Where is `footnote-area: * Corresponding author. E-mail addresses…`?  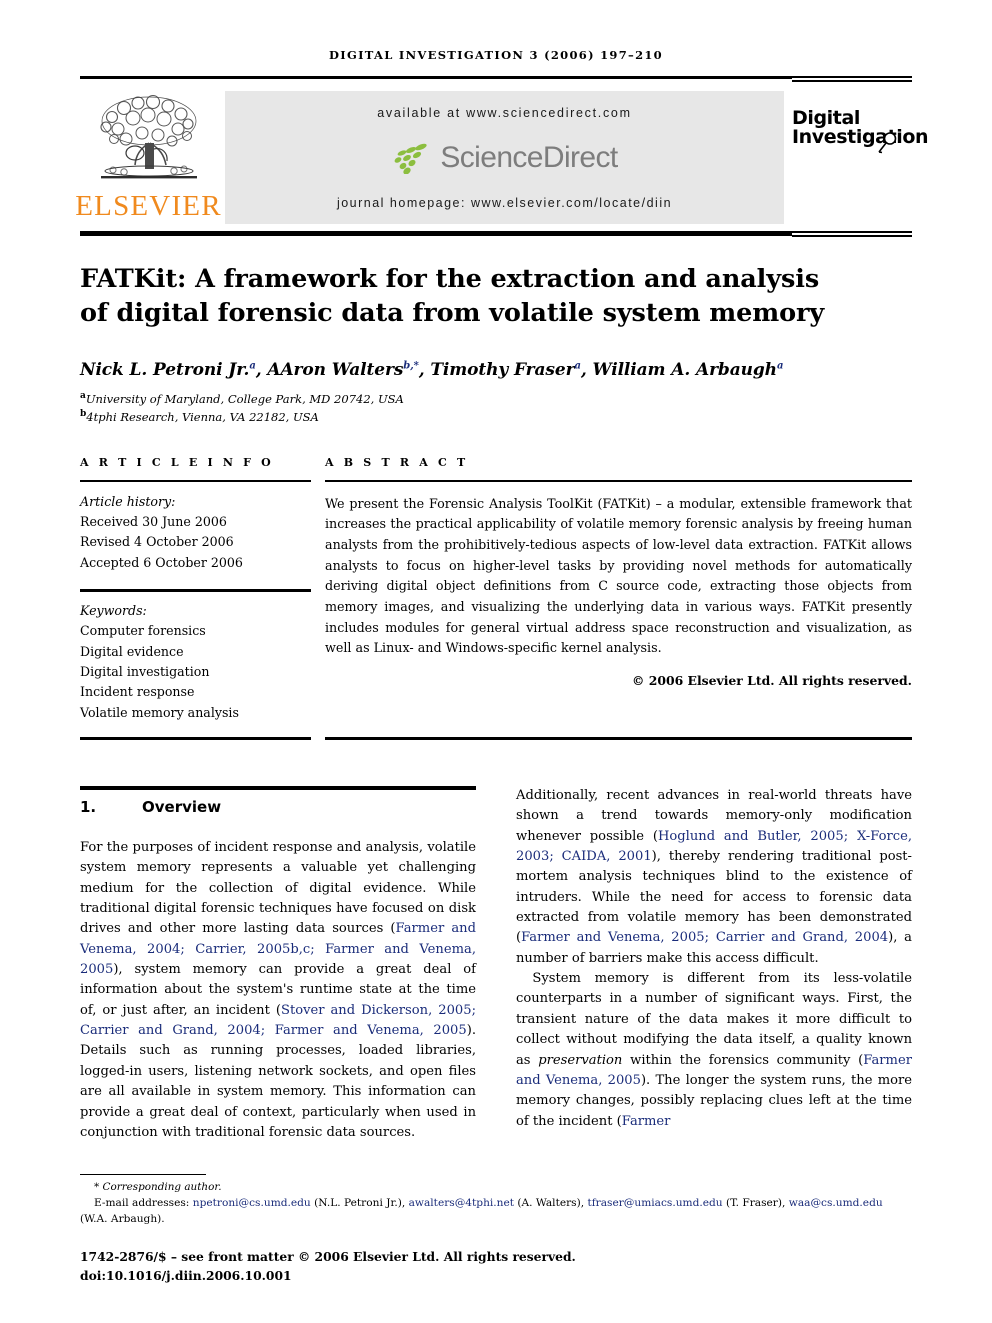 footnote-area: * Corresponding author. E-mail addresses… is located at coordinates (496, 1229).